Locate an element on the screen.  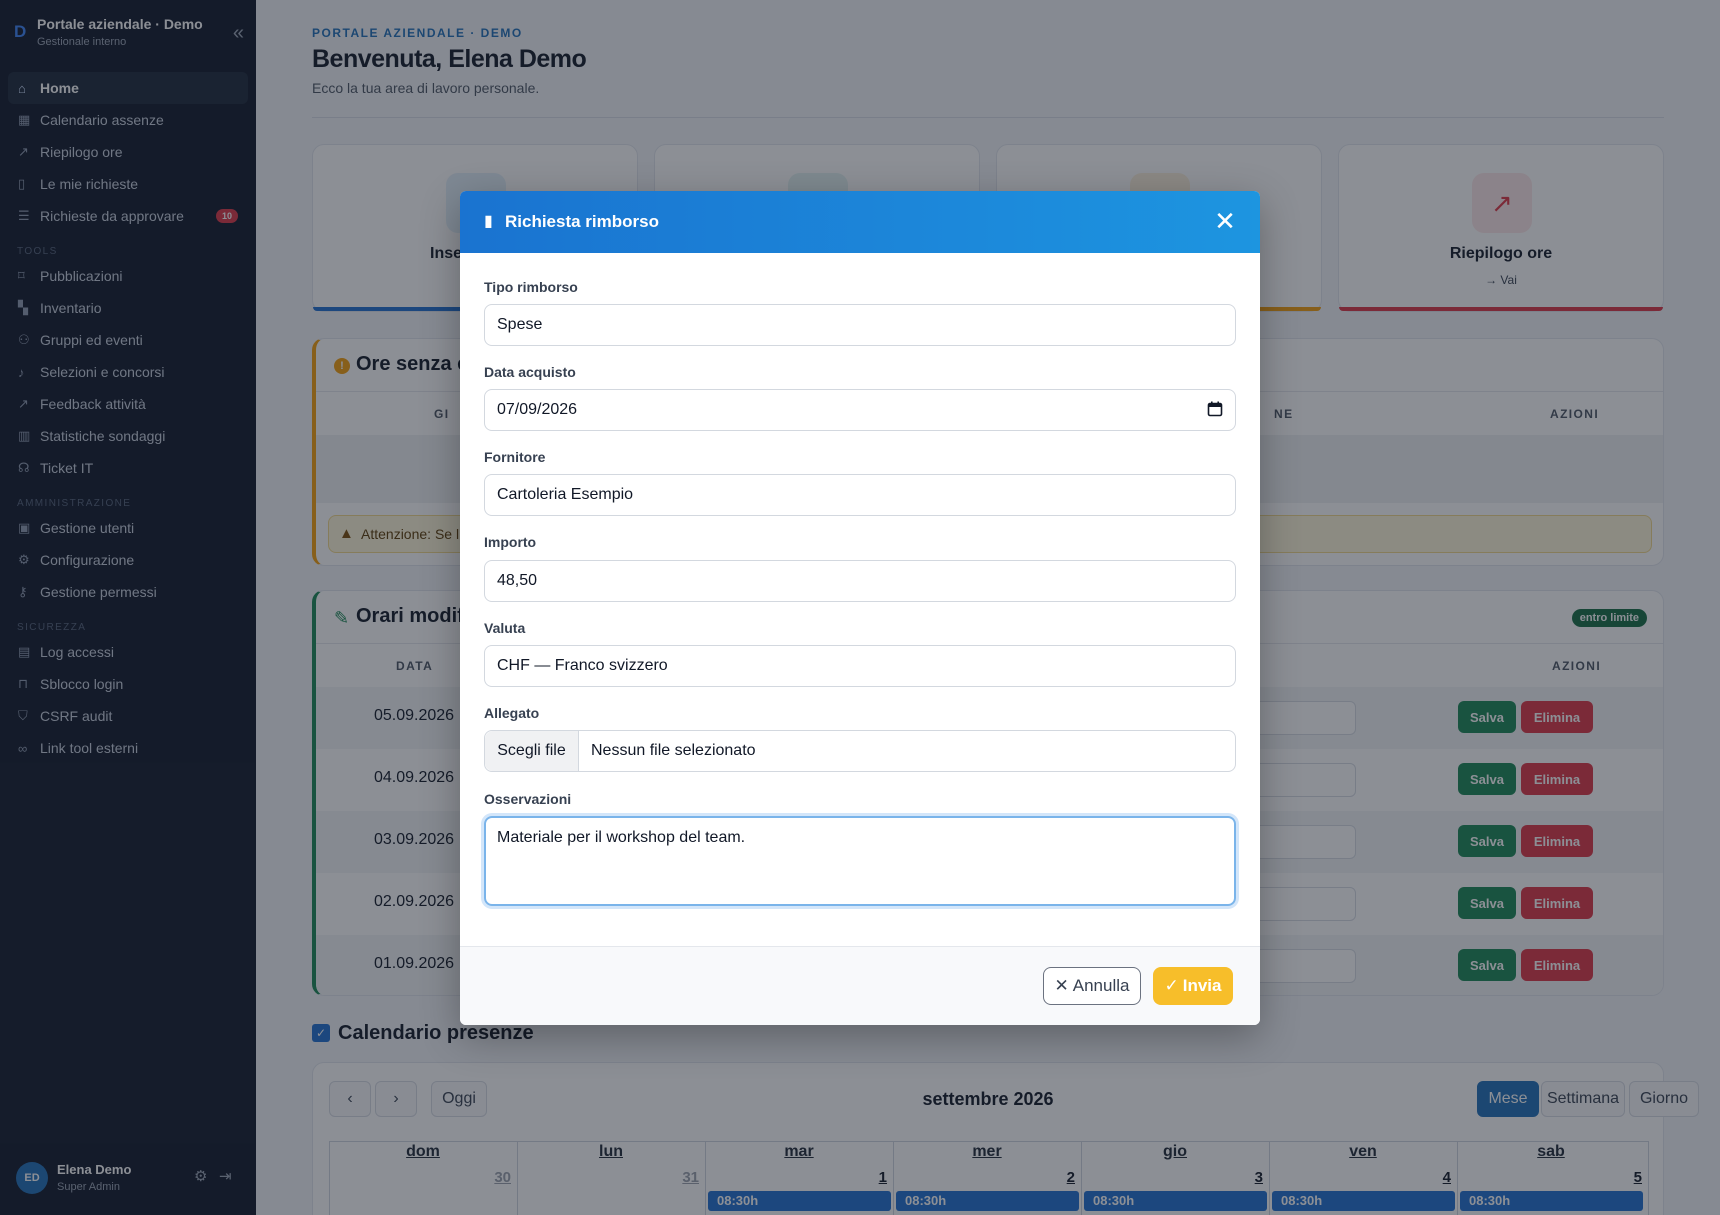
allegato-file-input: Scegli file Nessun file selezionato is located at coordinates (860, 751).